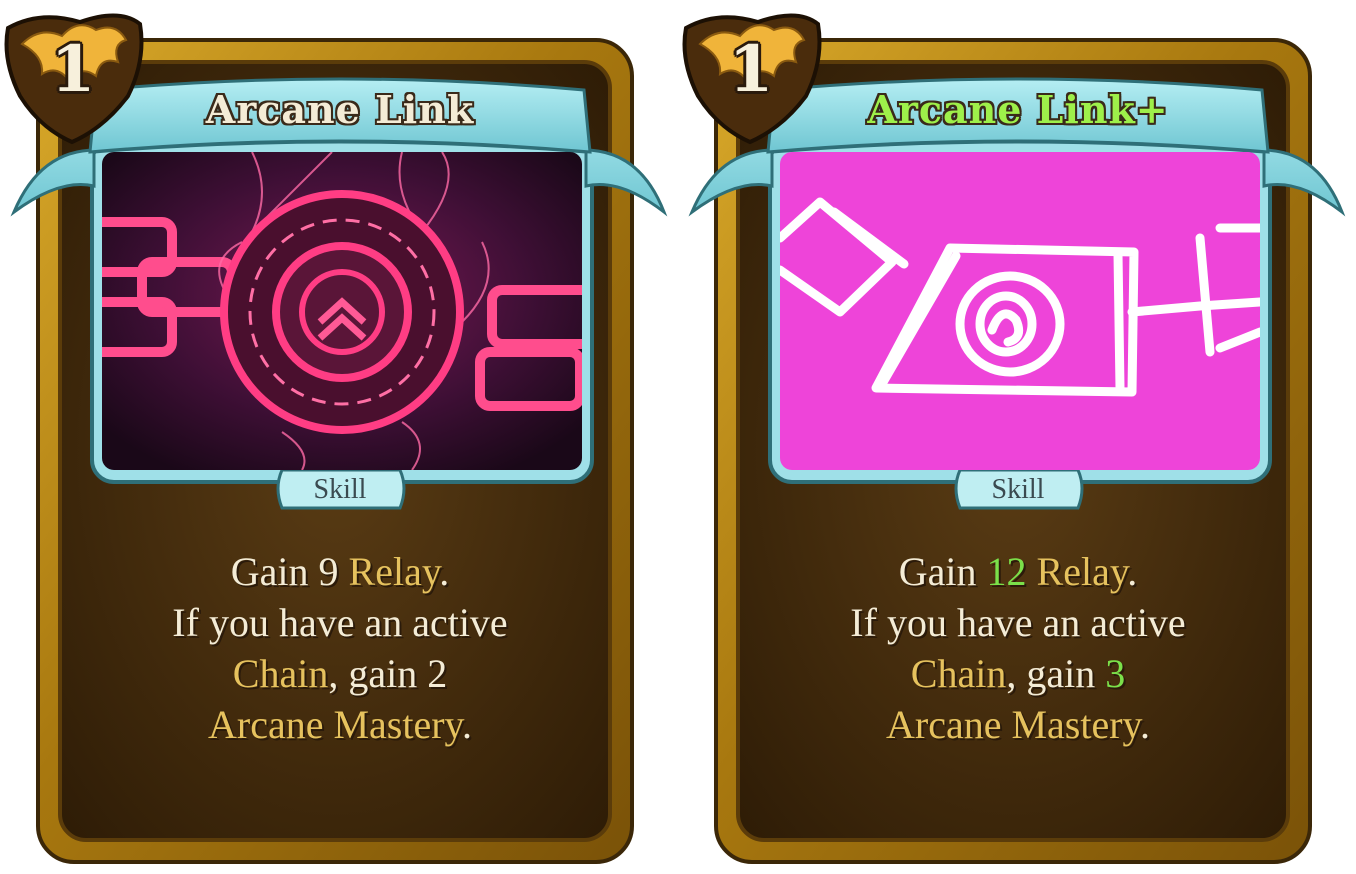  What do you see at coordinates (437, 673) in the screenshot?
I see `mastery-amount: 2` at bounding box center [437, 673].